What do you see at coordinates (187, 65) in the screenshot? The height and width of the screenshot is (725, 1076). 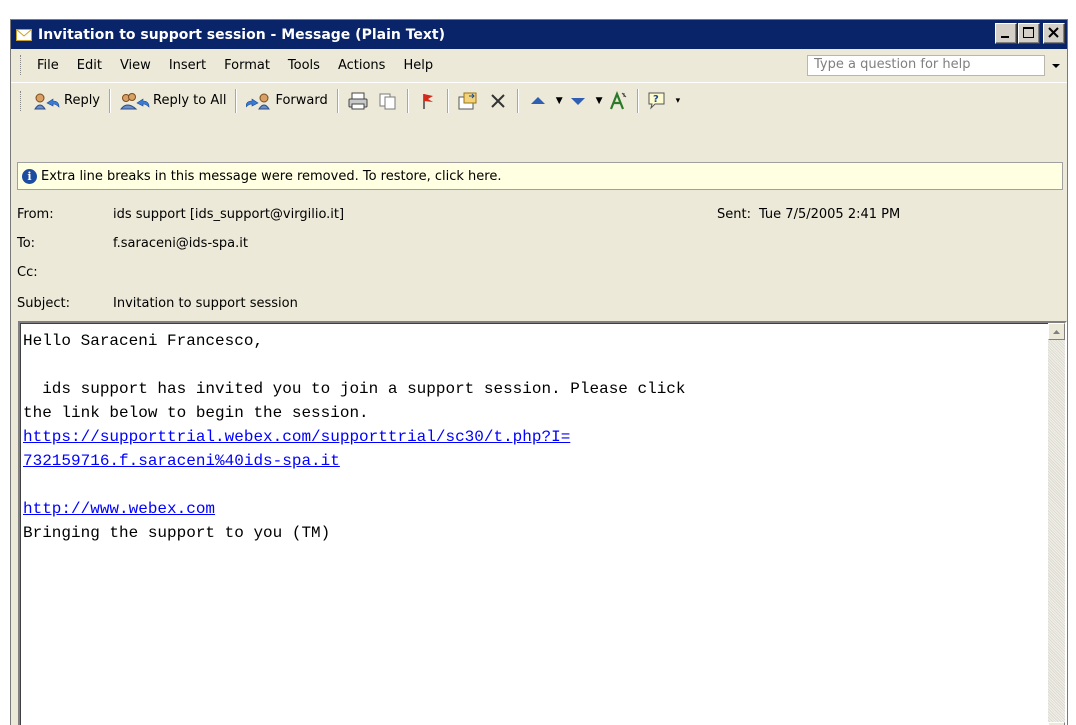 I see `menu-insert: Insert` at bounding box center [187, 65].